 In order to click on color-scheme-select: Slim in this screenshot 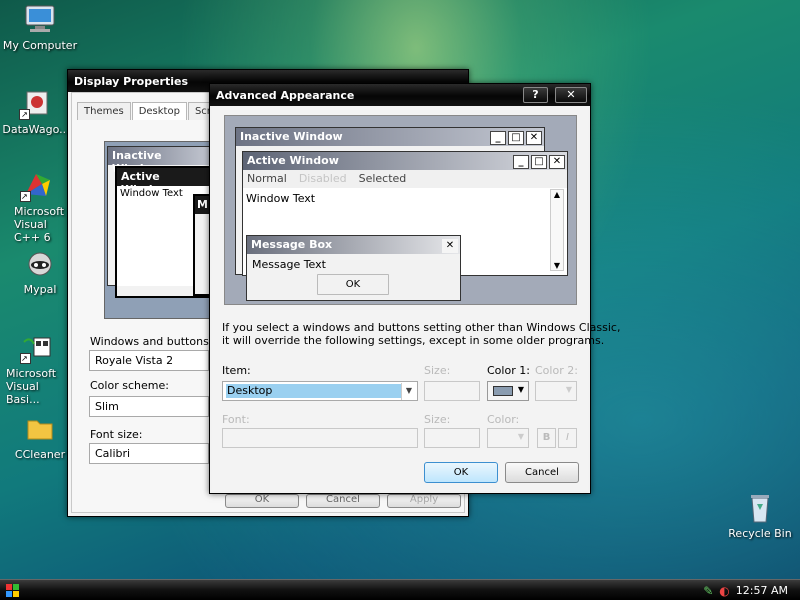, I will do `click(149, 406)`.